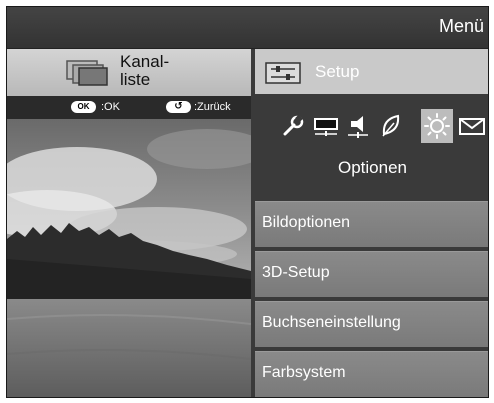  Describe the element at coordinates (391, 126) in the screenshot. I see `leaf-icon` at that location.